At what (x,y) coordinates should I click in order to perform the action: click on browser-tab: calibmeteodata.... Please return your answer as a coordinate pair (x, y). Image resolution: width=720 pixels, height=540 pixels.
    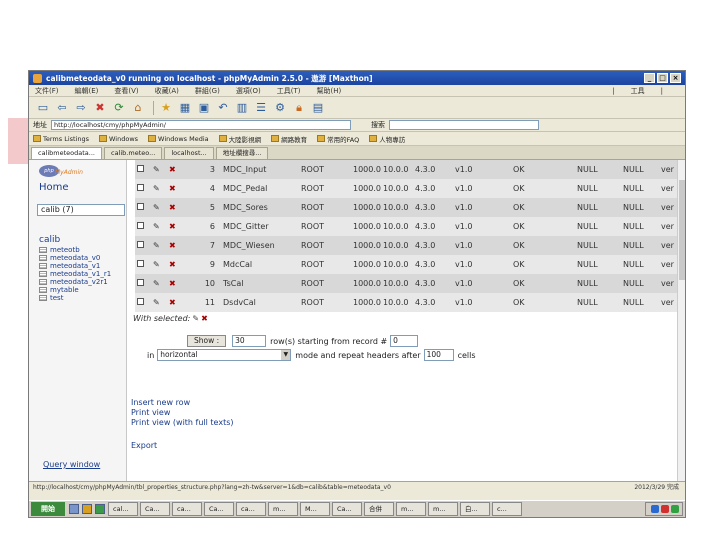
    Looking at the image, I should click on (66, 153).